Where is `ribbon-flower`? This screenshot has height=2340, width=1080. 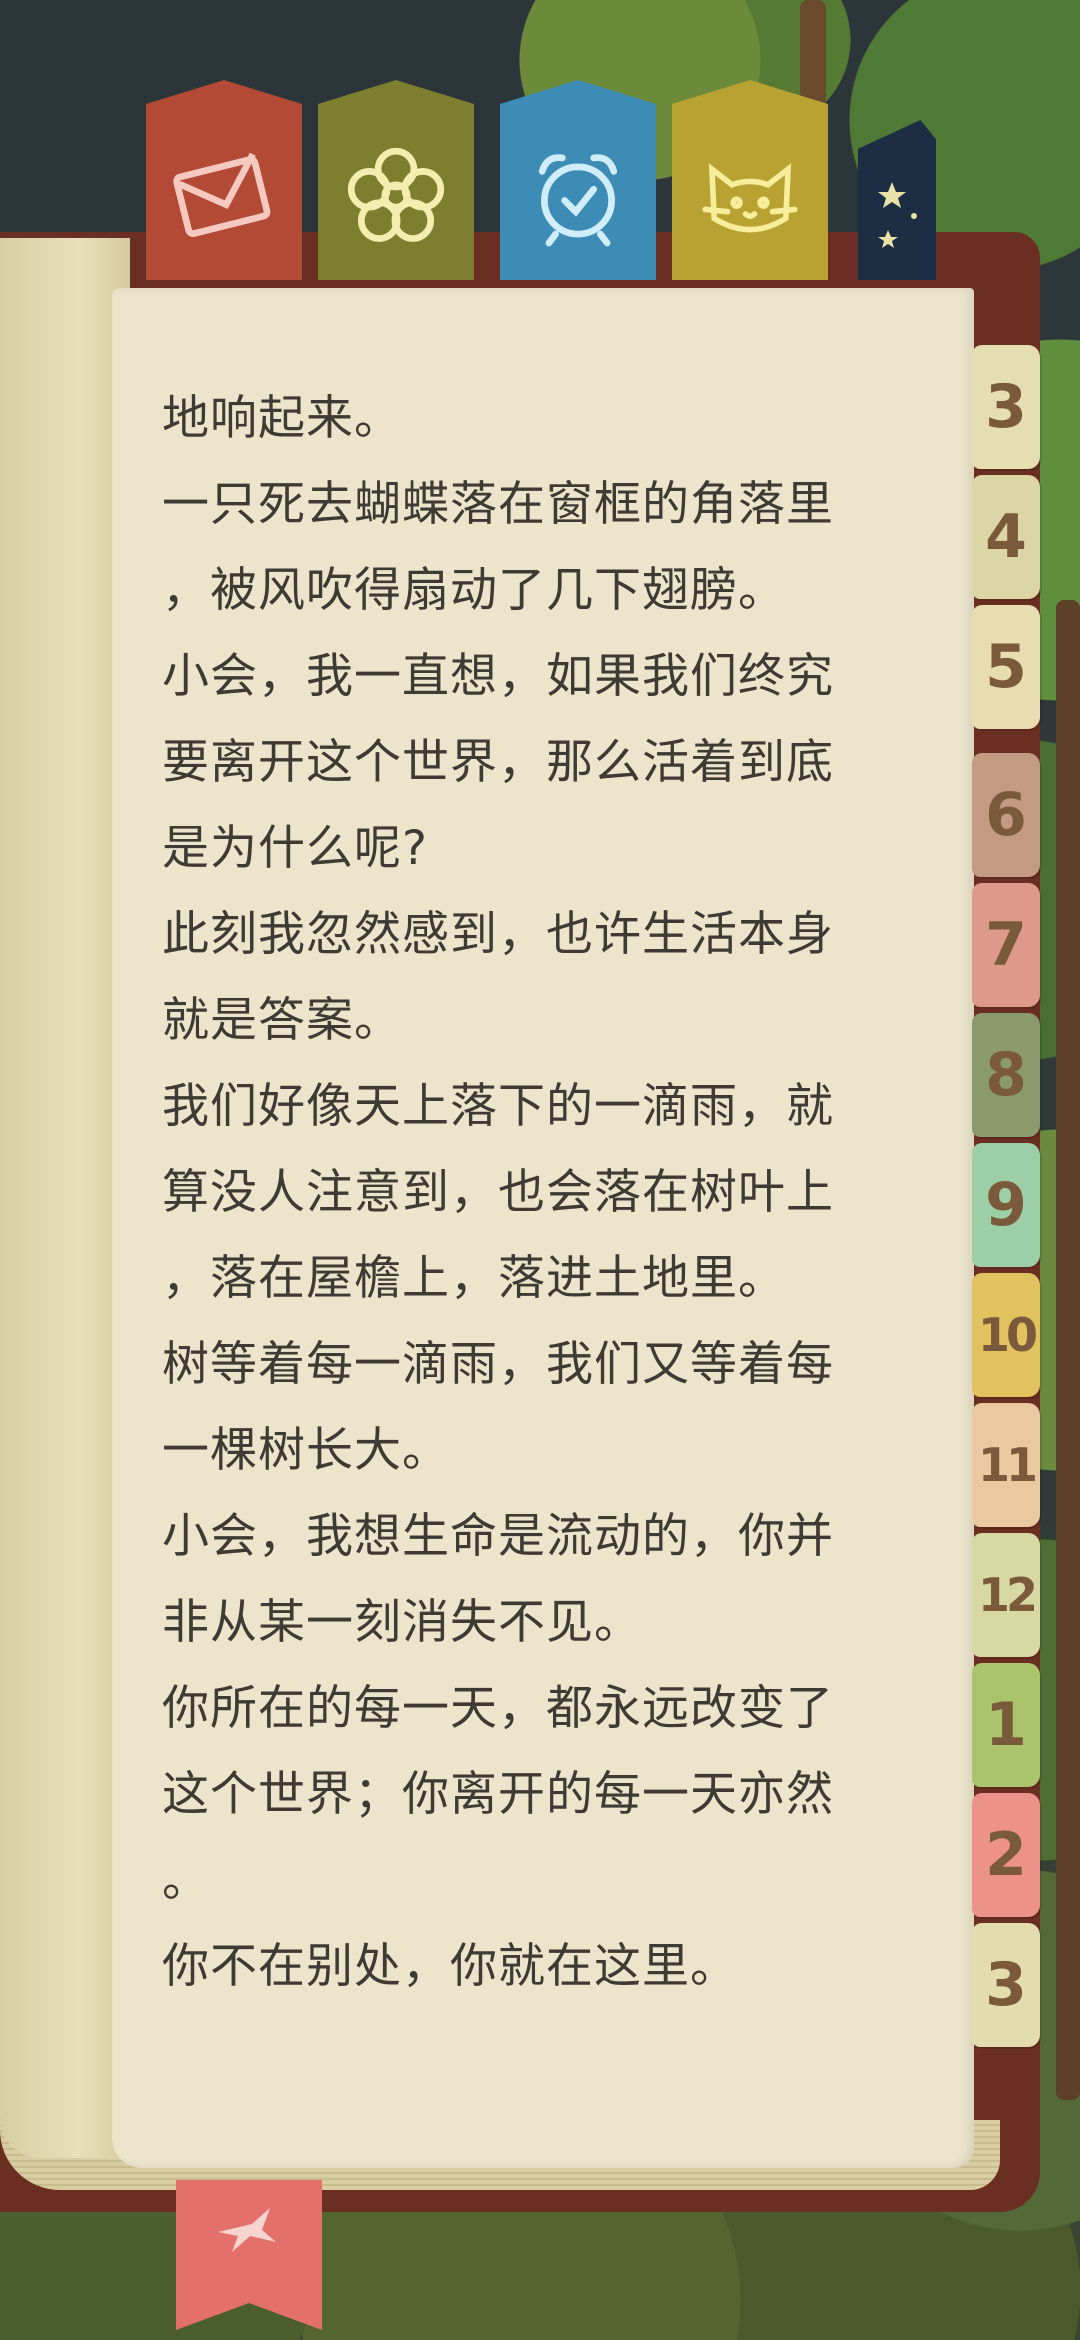
ribbon-flower is located at coordinates (396, 180).